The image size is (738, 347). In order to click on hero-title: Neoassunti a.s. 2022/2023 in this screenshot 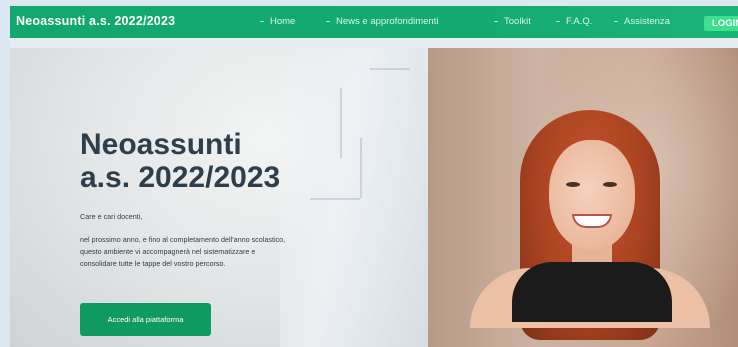, I will do `click(180, 161)`.